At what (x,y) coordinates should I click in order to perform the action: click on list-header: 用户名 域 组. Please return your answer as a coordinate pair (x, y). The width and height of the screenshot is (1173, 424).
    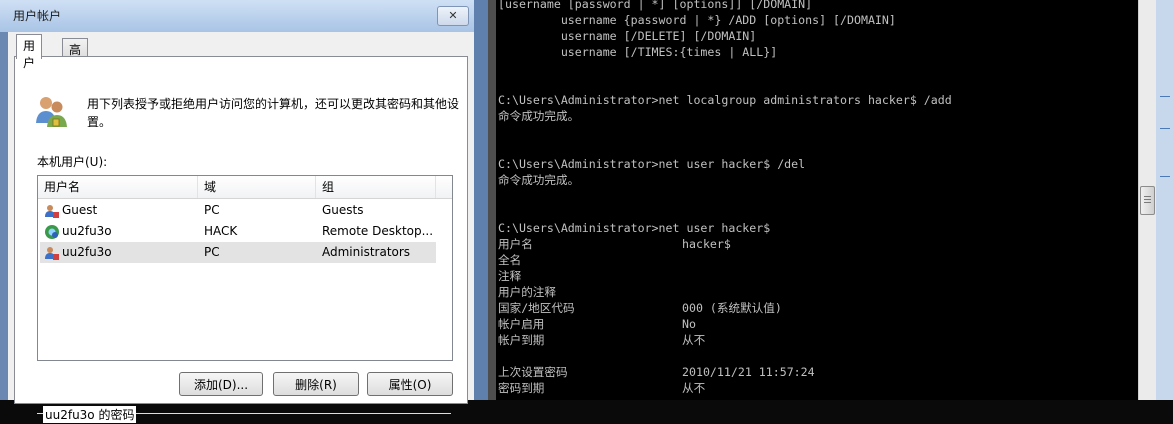
    Looking at the image, I should click on (245, 187).